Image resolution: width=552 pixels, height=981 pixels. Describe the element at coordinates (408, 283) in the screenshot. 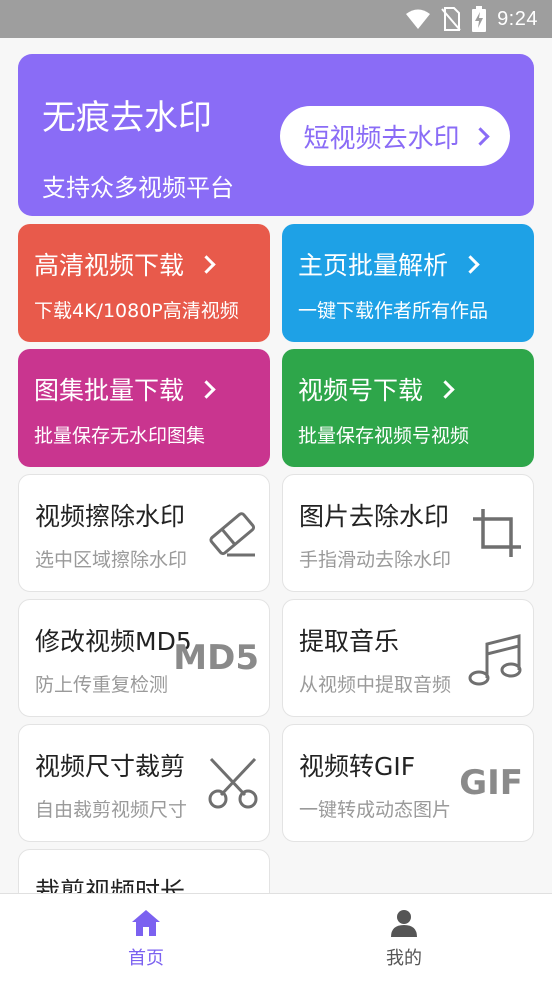

I see `homepage-batch-parse-card: 主页批量解析 一键下载作者所有作品` at that location.